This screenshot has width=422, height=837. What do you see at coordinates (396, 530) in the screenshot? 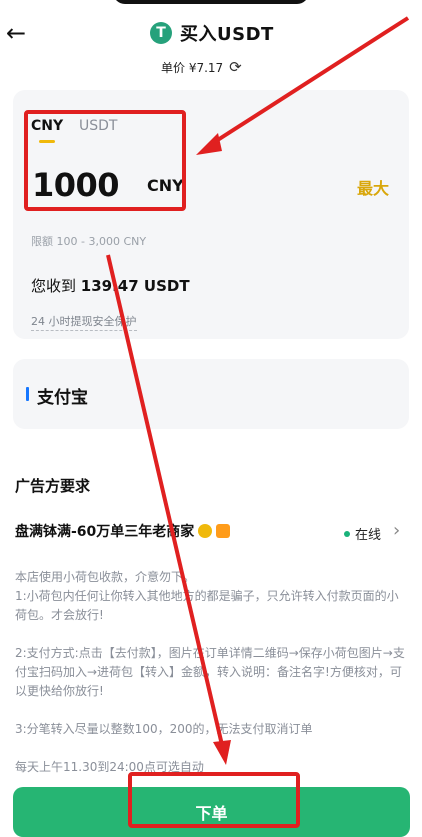
I see `chevron-right-icon: ›` at bounding box center [396, 530].